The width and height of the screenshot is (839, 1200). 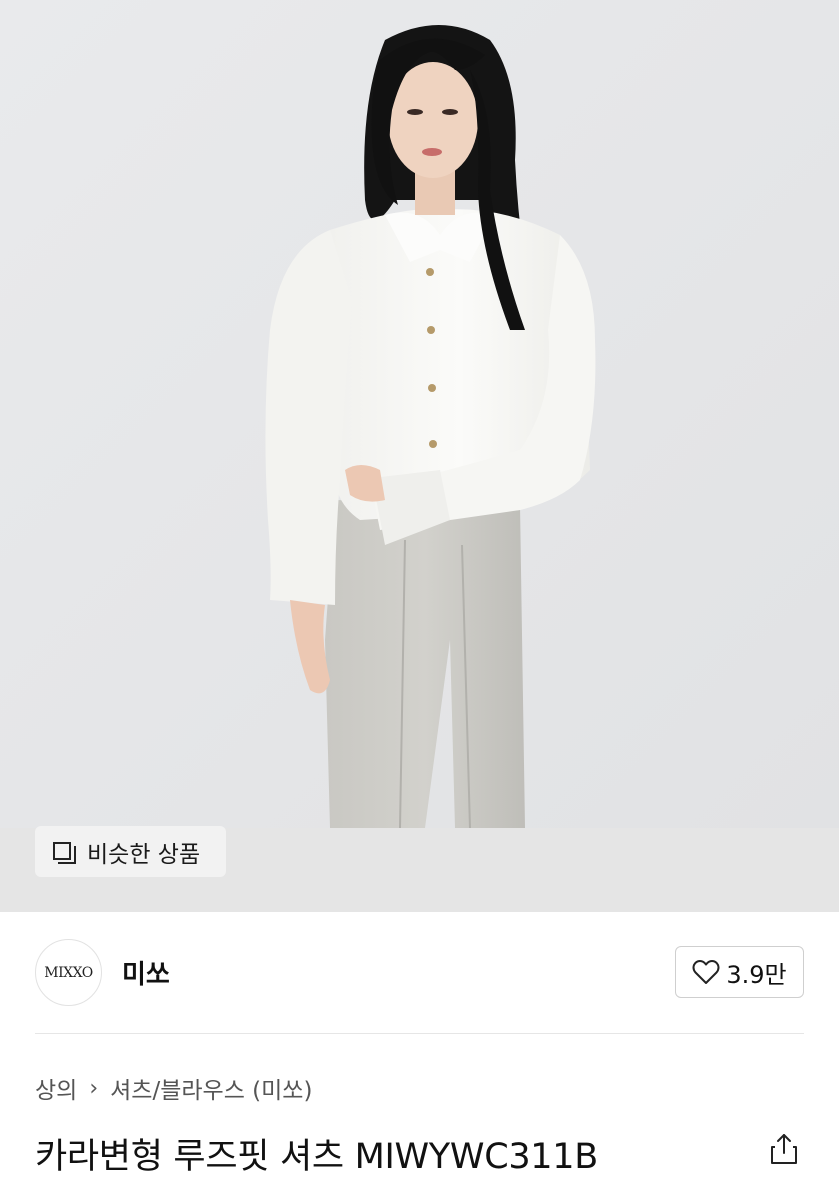 What do you see at coordinates (419, 1033) in the screenshot?
I see `divider` at bounding box center [419, 1033].